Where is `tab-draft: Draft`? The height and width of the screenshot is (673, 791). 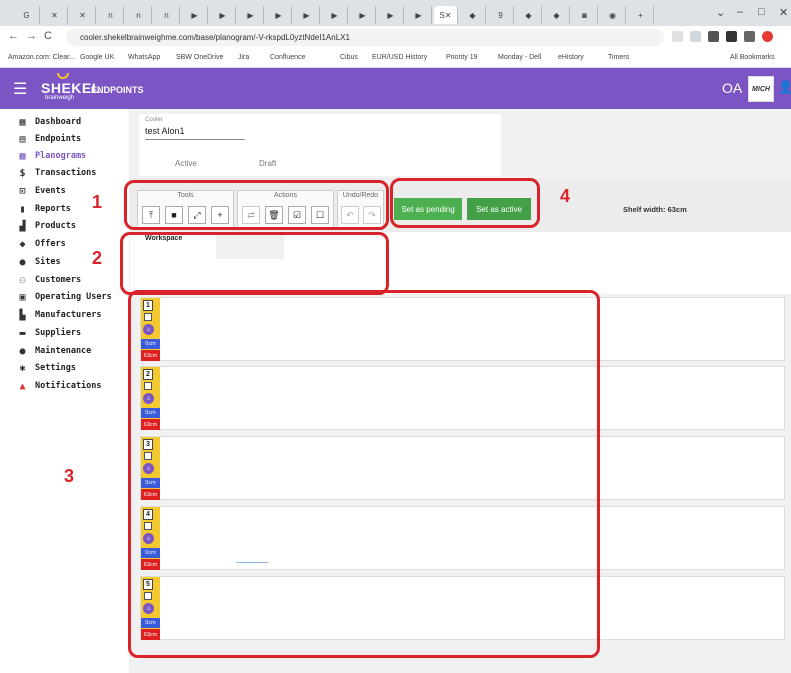 tab-draft: Draft is located at coordinates (267, 163).